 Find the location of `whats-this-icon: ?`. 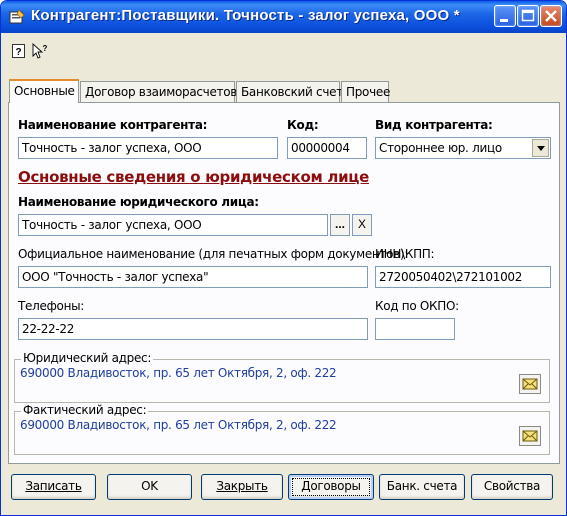

whats-this-icon: ? is located at coordinates (40, 50).